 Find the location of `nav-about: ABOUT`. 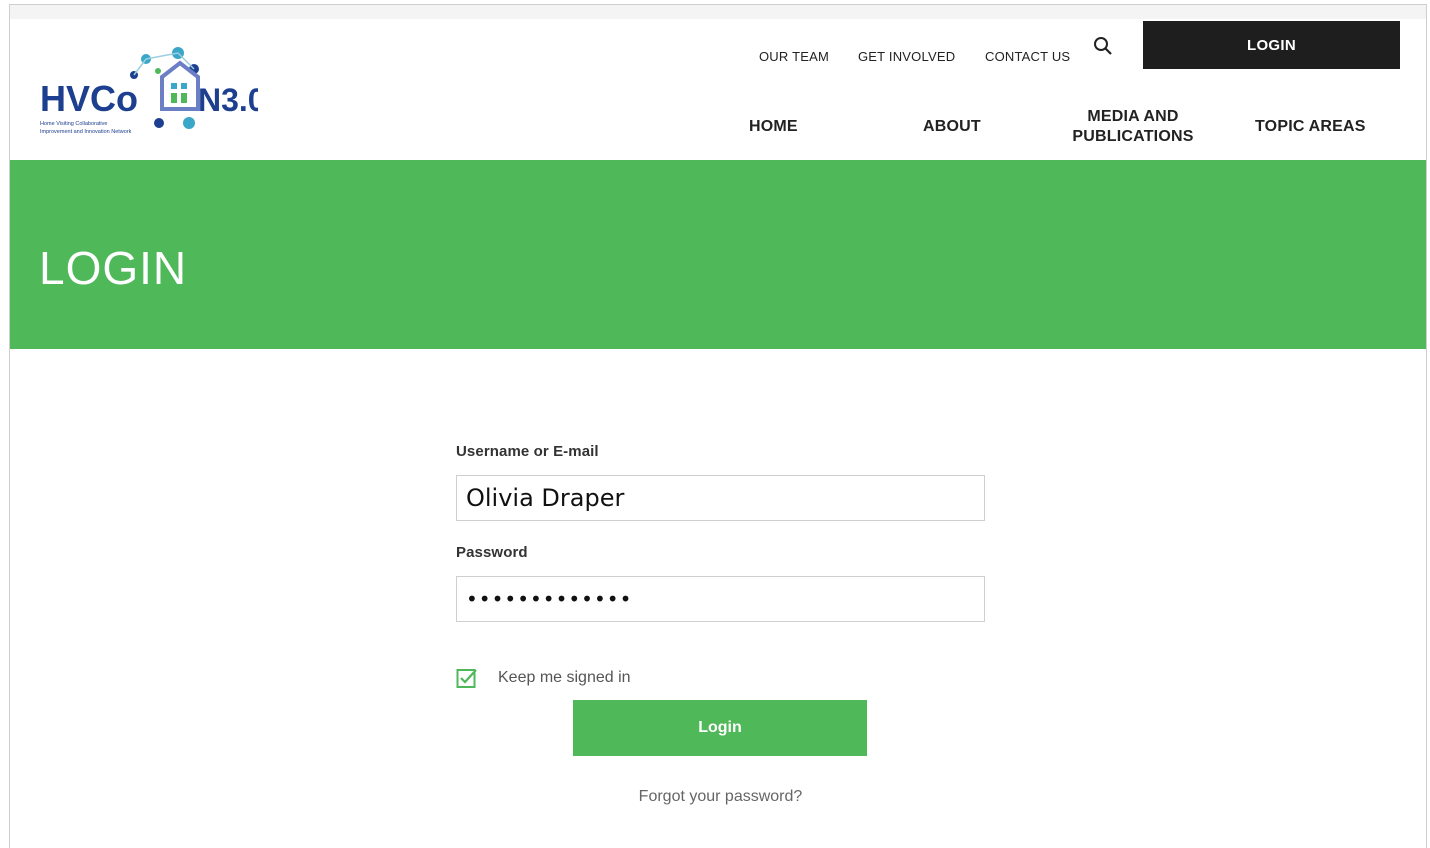

nav-about: ABOUT is located at coordinates (952, 127).